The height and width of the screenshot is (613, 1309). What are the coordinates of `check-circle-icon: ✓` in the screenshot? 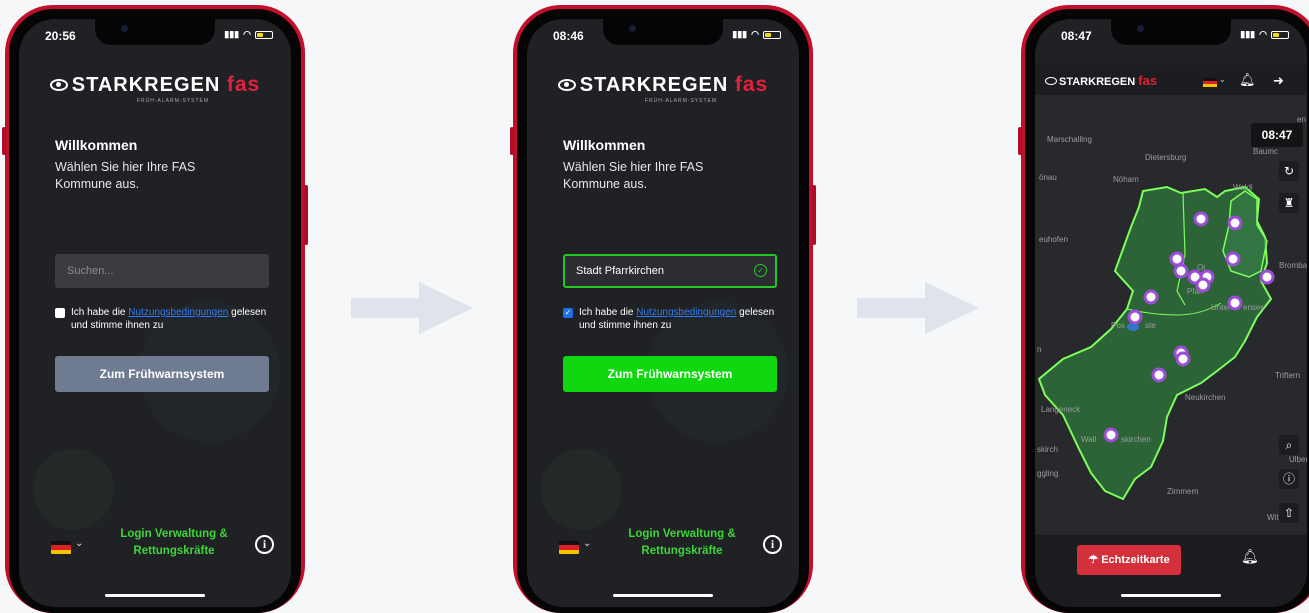 It's located at (760, 270).